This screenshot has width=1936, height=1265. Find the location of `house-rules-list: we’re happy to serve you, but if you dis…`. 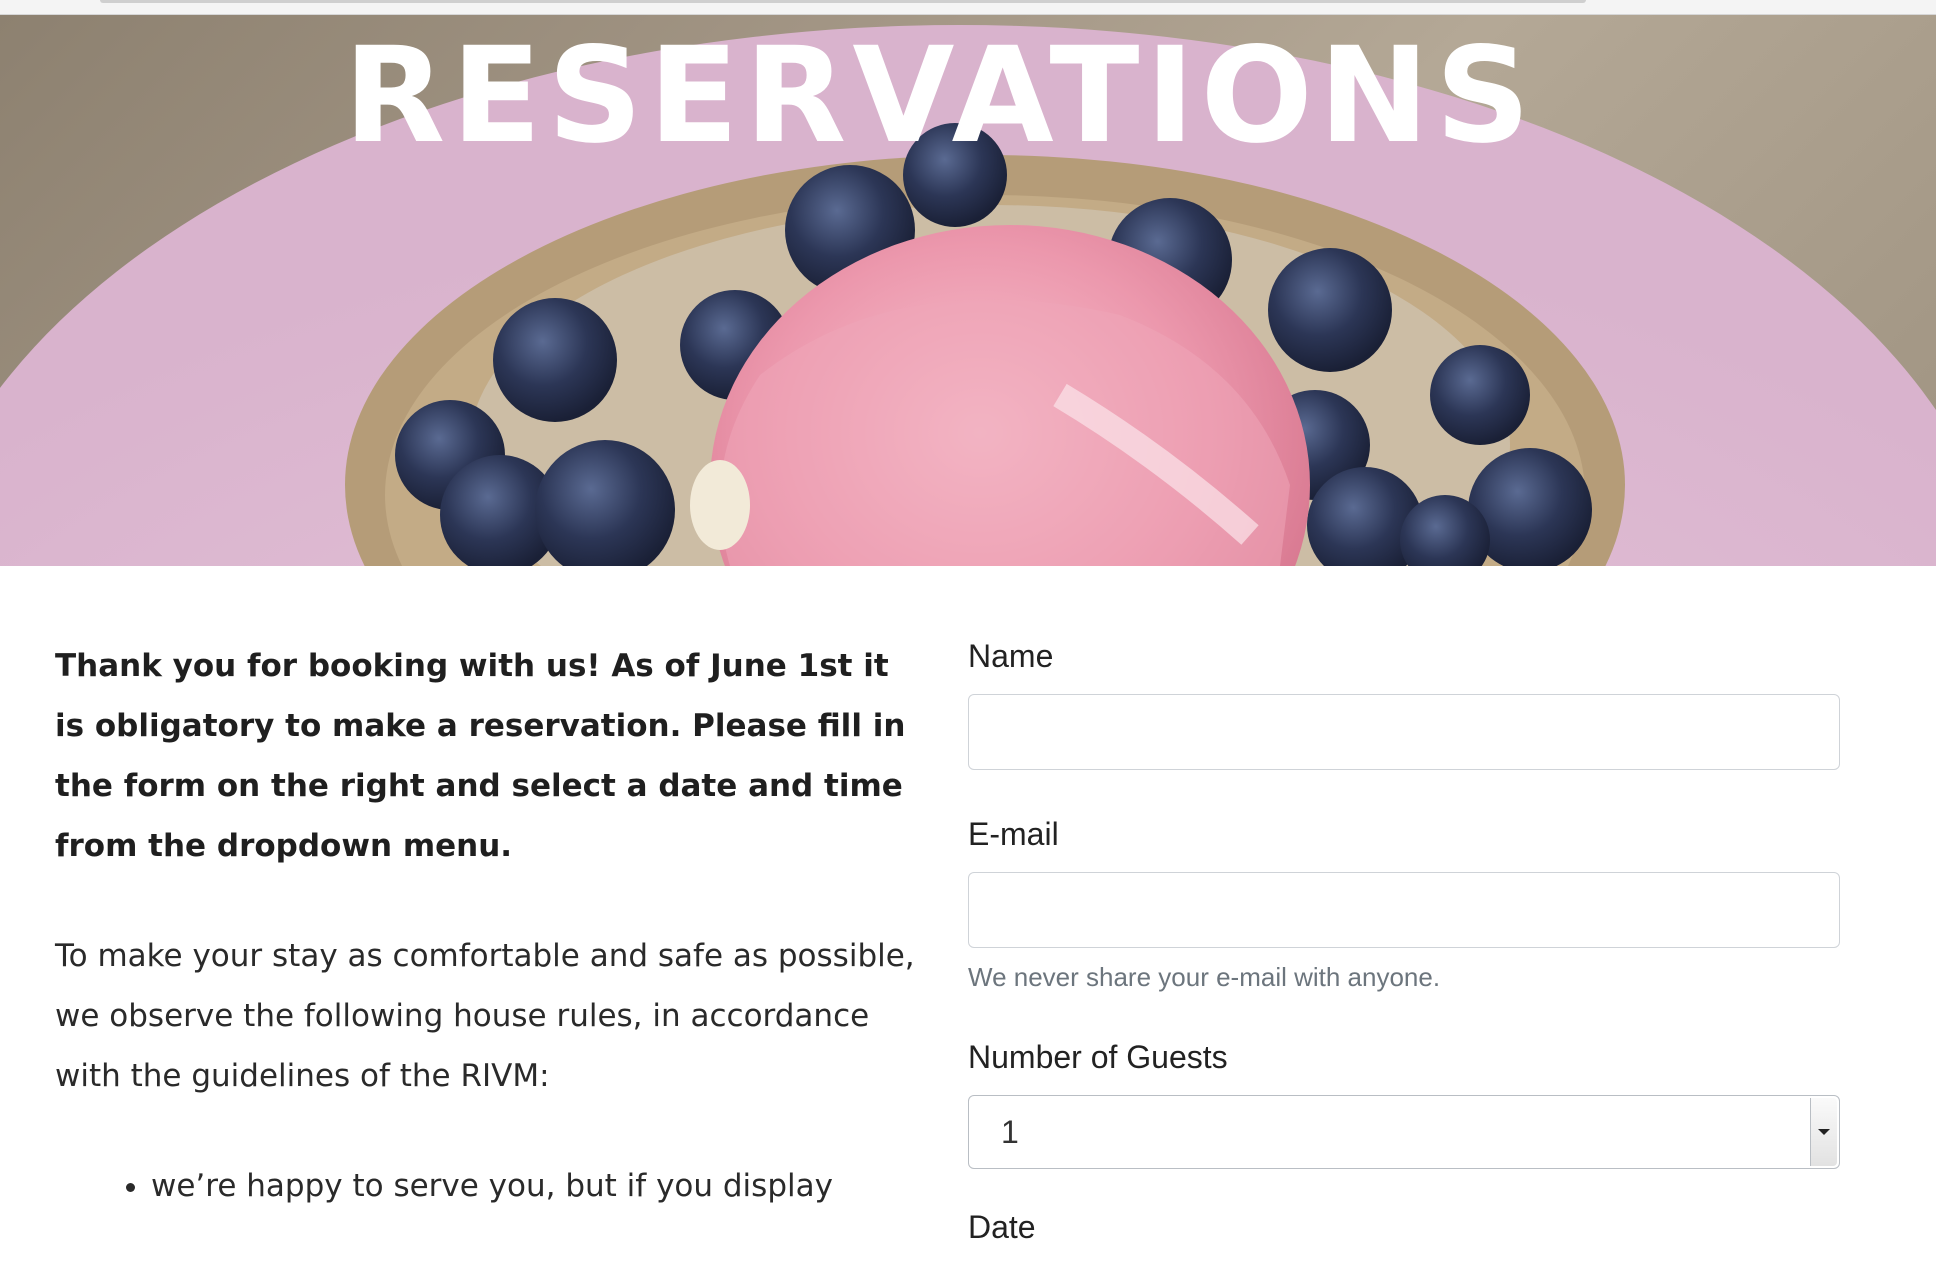

house-rules-list: we’re happy to serve you, but if you dis… is located at coordinates (490, 1186).